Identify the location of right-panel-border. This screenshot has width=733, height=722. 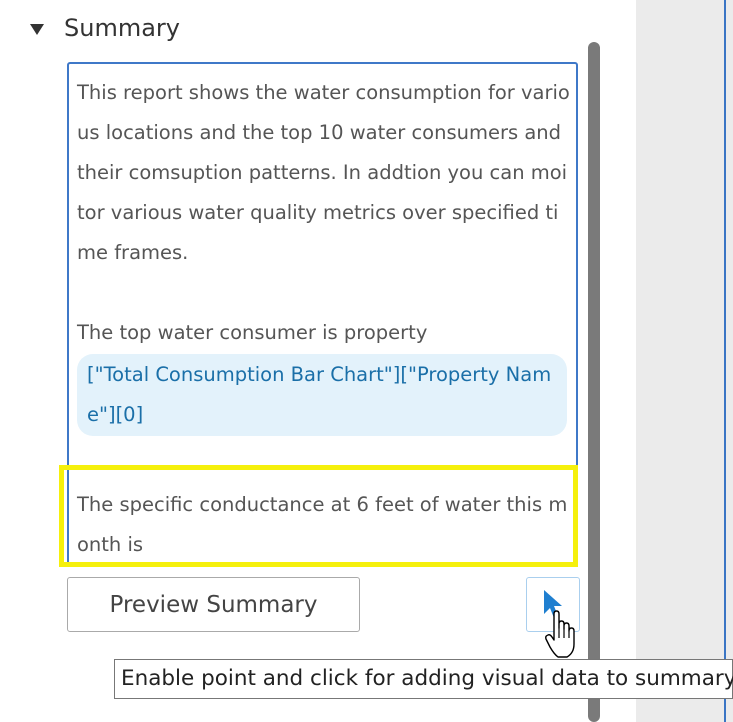
(725, 361).